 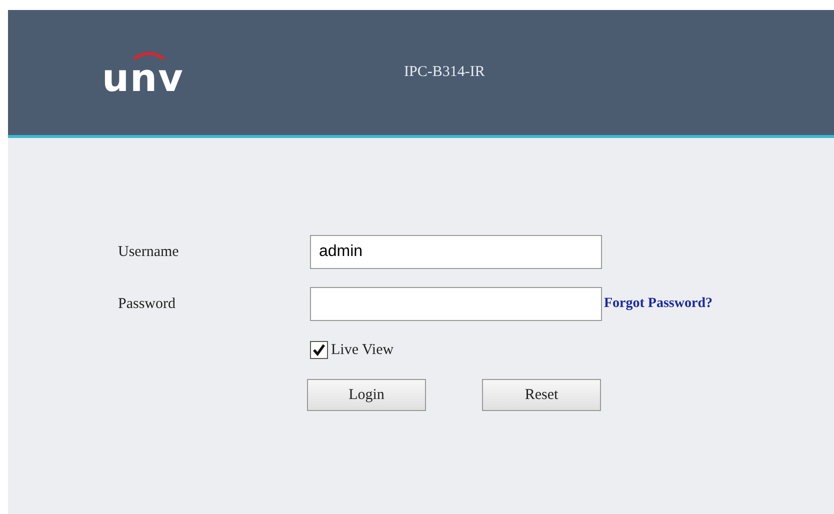 What do you see at coordinates (456, 304) in the screenshot?
I see `password-field` at bounding box center [456, 304].